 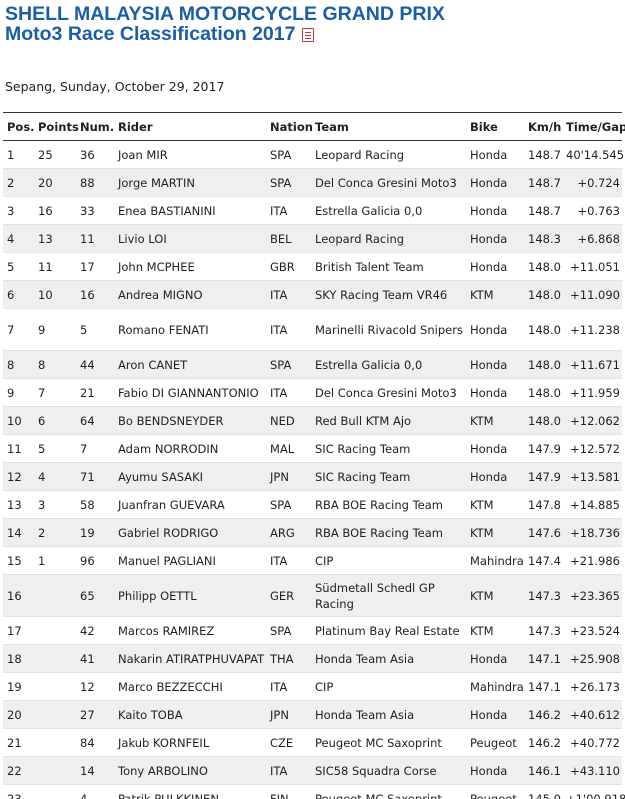 What do you see at coordinates (190, 504) in the screenshot?
I see `cell-rider: Juanfran GUEVARA` at bounding box center [190, 504].